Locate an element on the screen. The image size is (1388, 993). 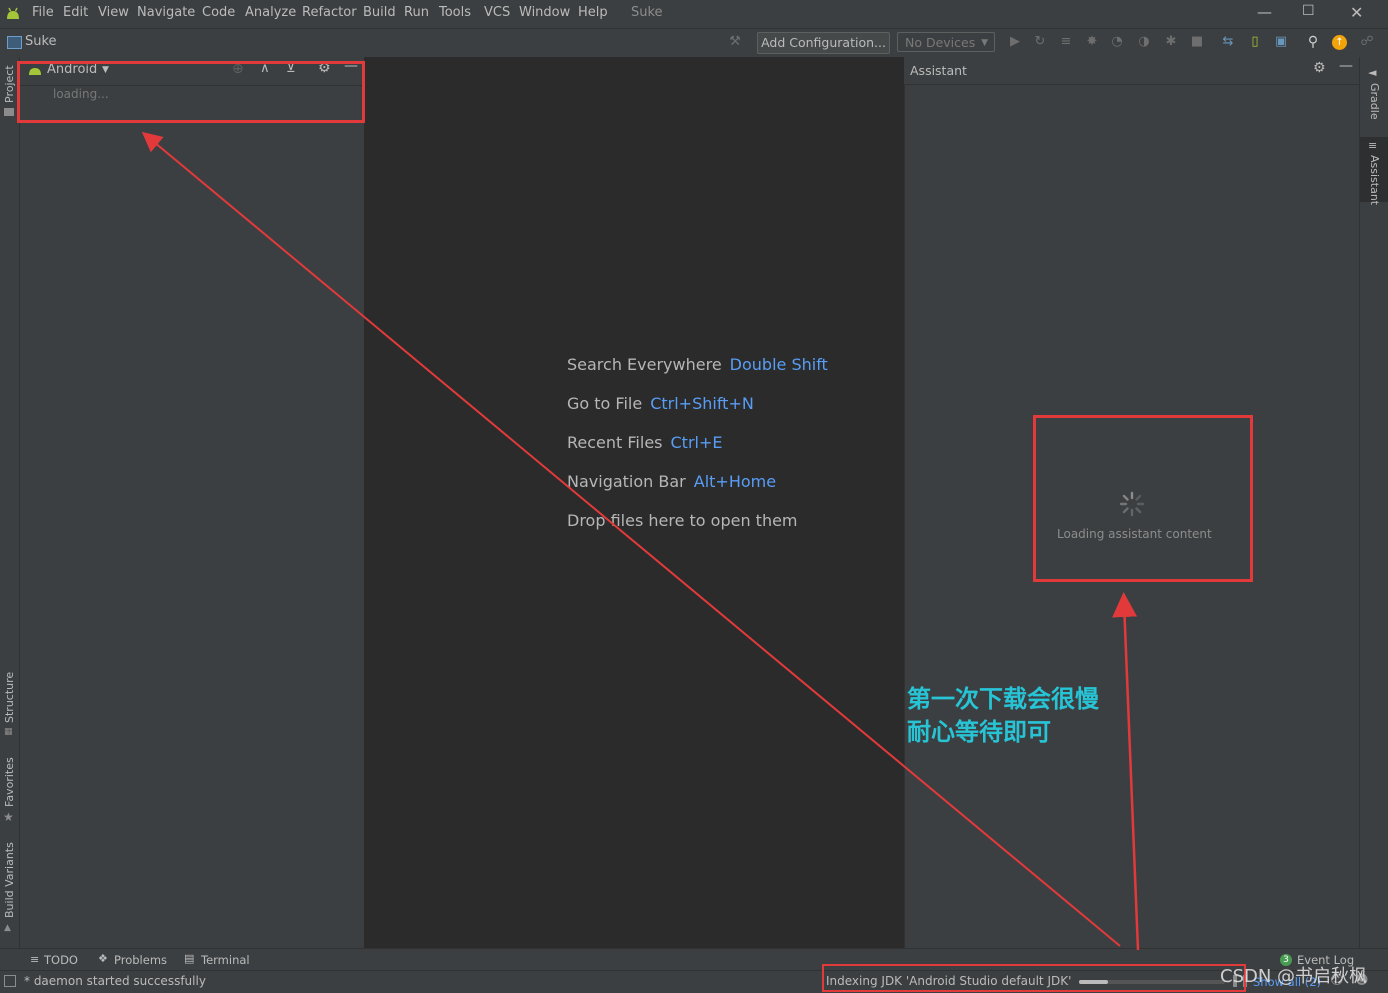
annotation-line-2: 耐心等待即可 is located at coordinates (979, 732).